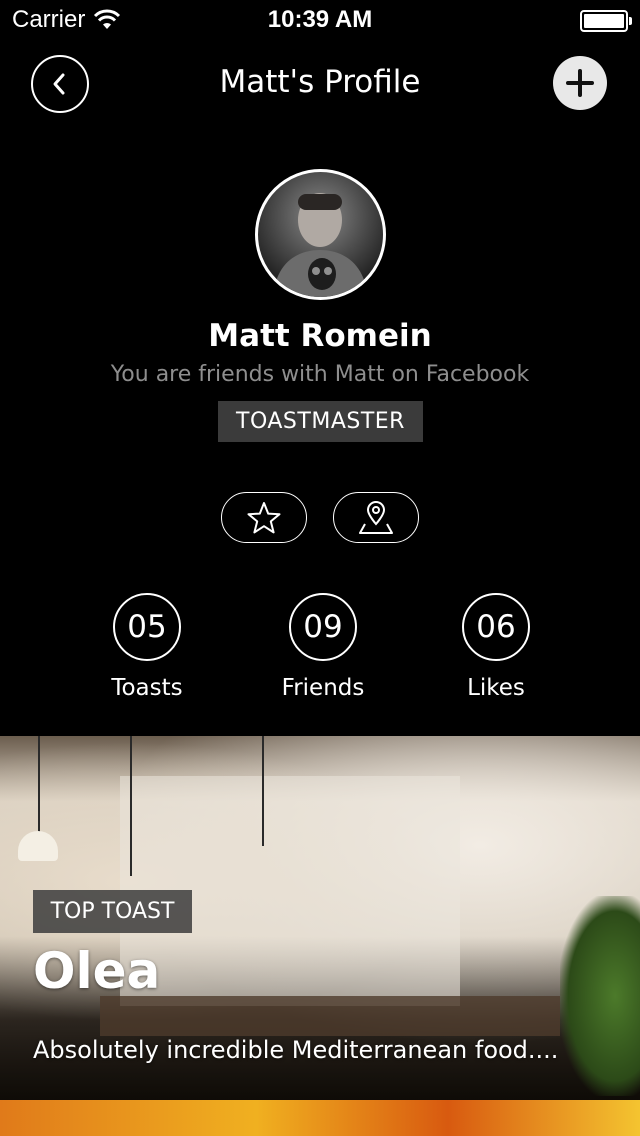 This screenshot has width=640, height=1136. I want to click on stat-label: Toasts, so click(147, 688).